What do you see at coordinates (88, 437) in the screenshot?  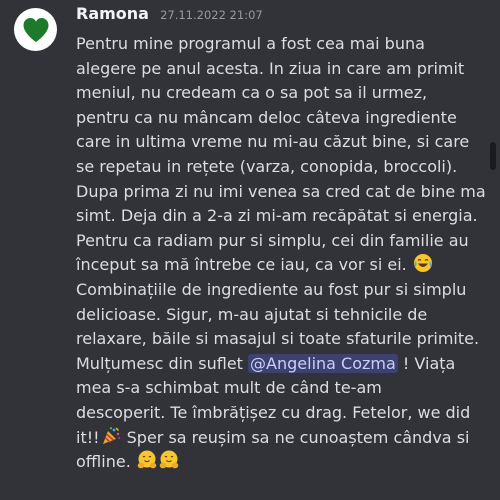 I see `message-text: it!!` at bounding box center [88, 437].